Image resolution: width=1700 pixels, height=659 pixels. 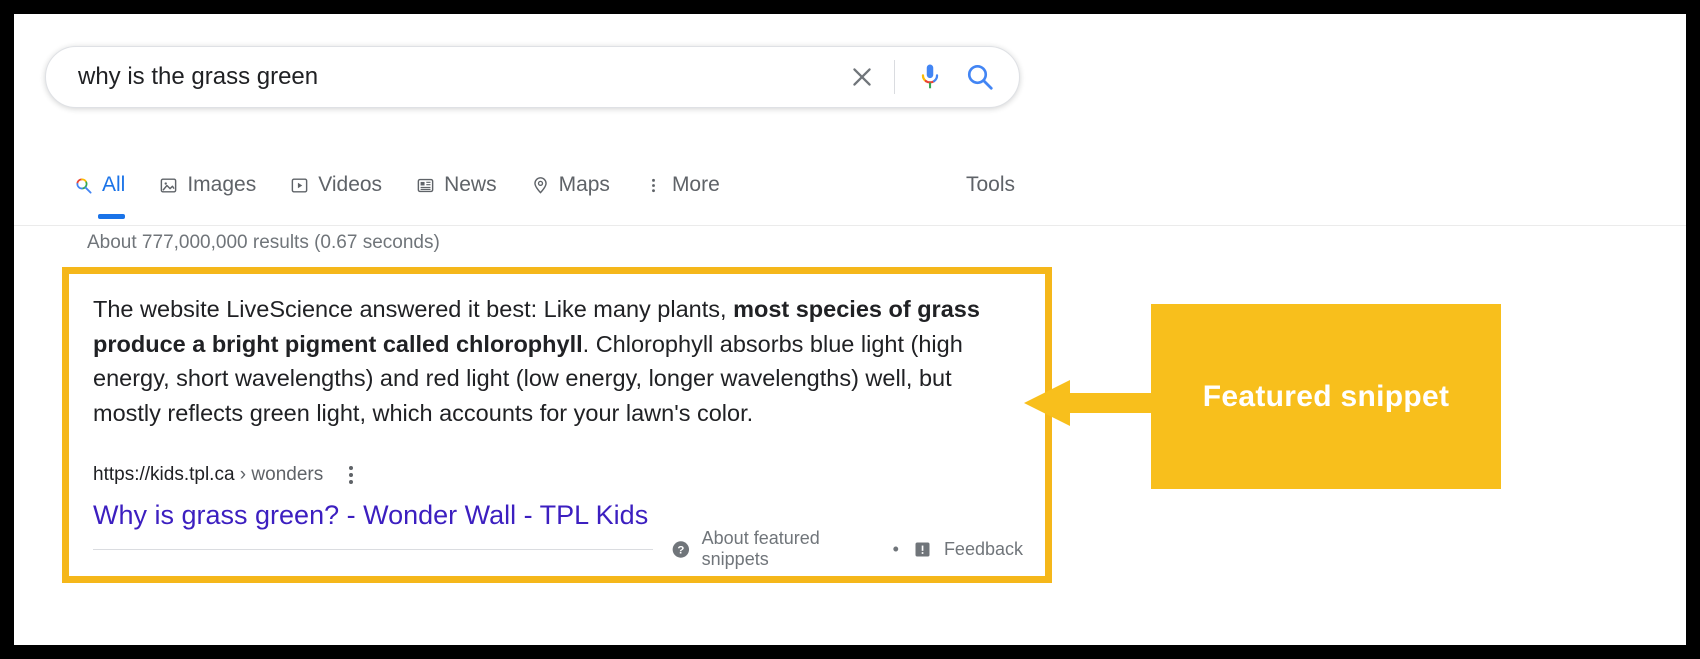 What do you see at coordinates (458, 77) in the screenshot?
I see `search-input` at bounding box center [458, 77].